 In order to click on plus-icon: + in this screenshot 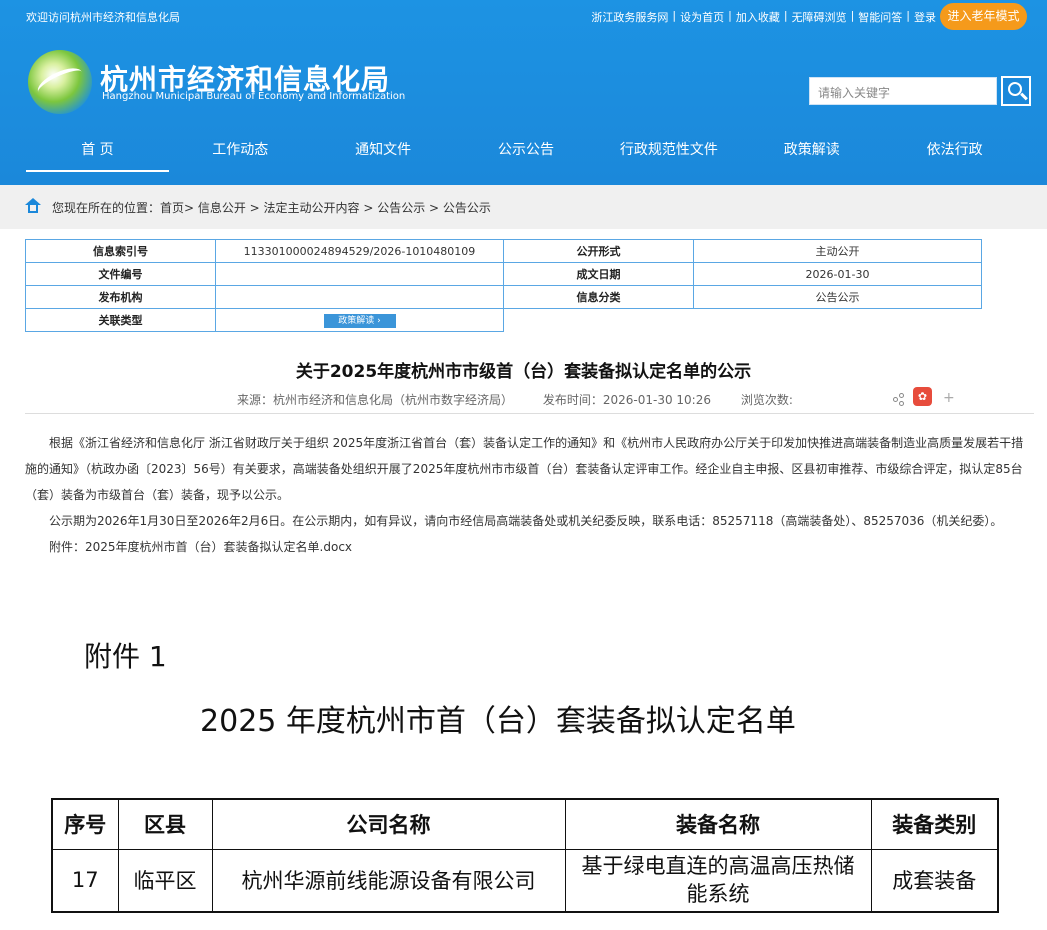, I will do `click(949, 398)`.